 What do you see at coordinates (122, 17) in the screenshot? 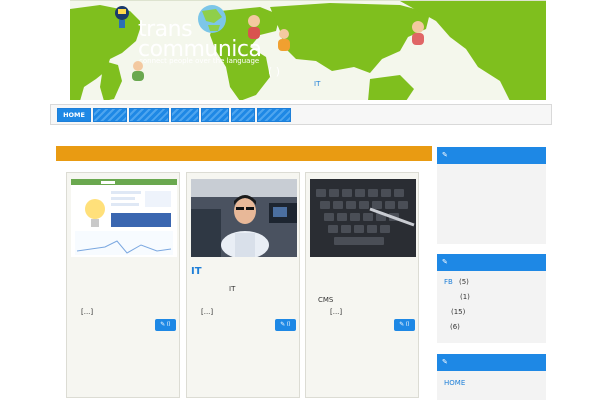
I see `lightbulb-icon` at bounding box center [122, 17].